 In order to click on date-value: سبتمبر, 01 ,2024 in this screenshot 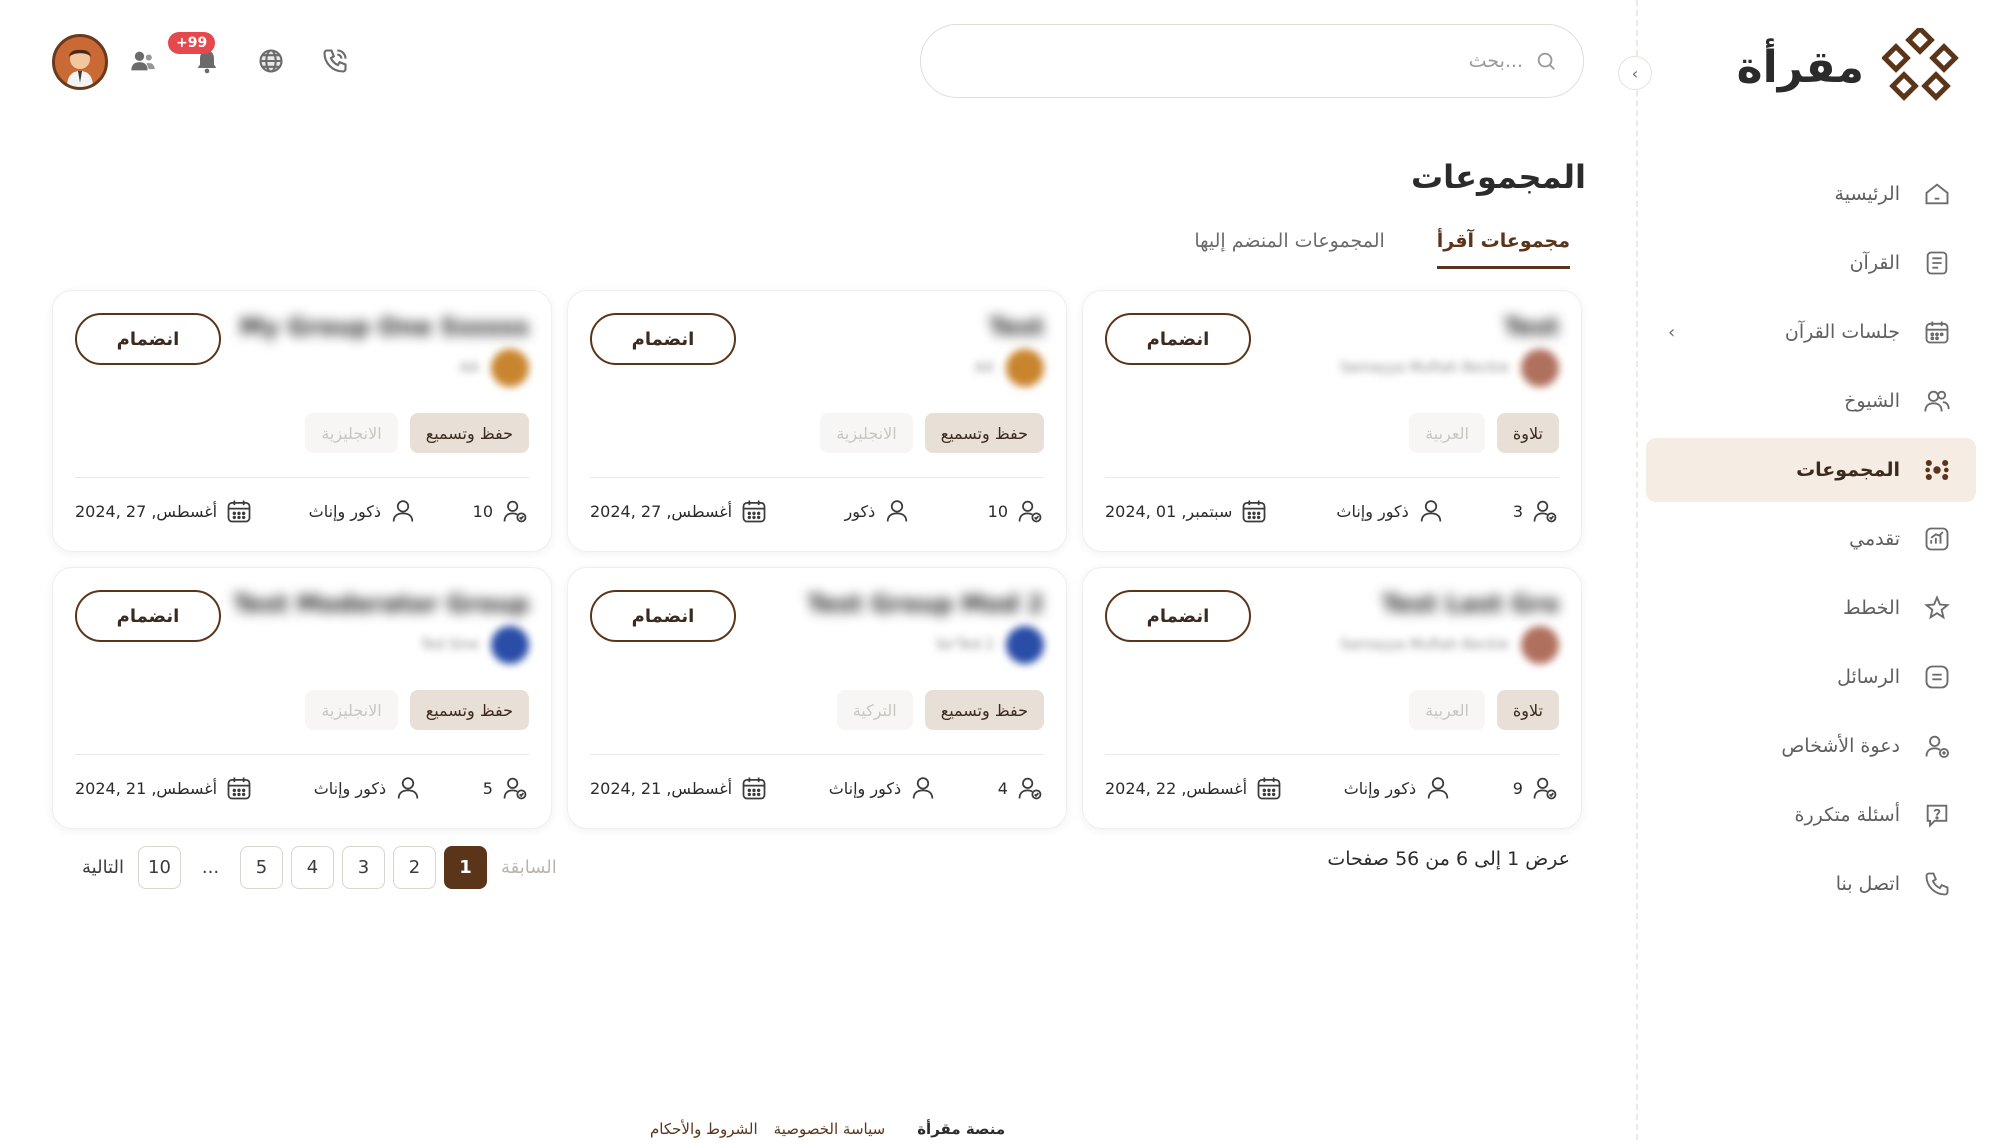, I will do `click(1169, 511)`.